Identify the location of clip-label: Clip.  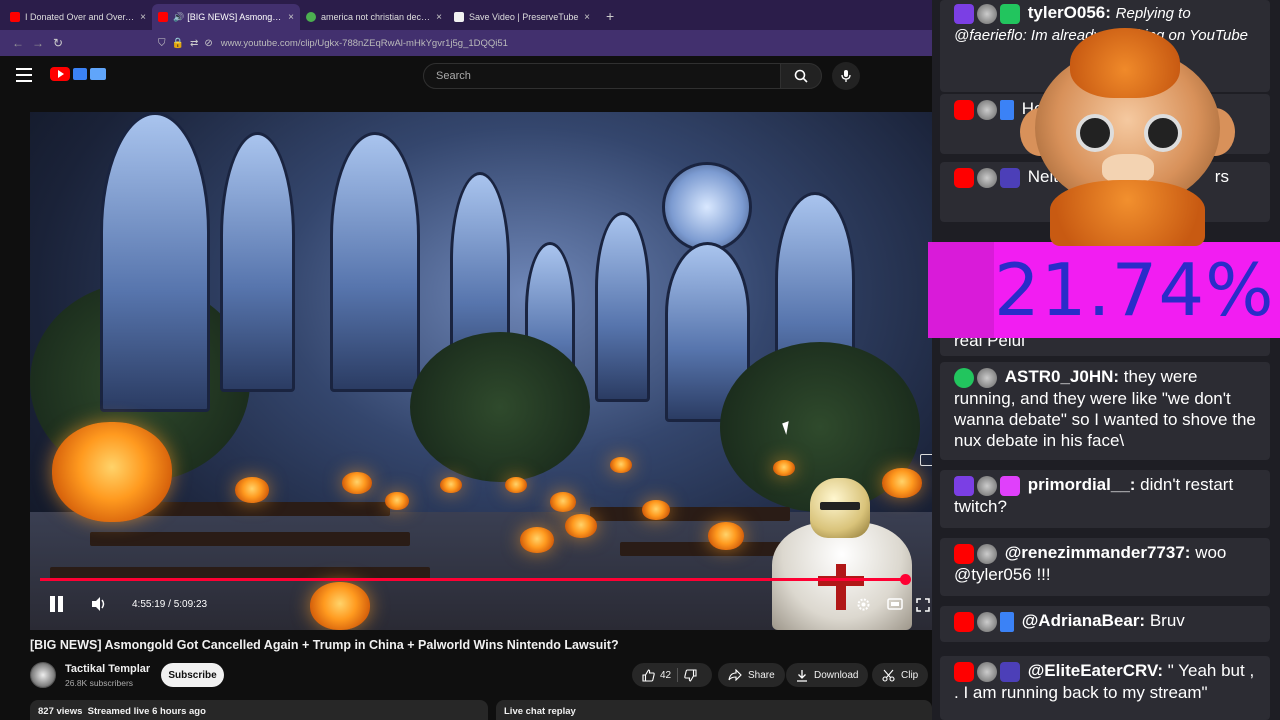
(910, 675).